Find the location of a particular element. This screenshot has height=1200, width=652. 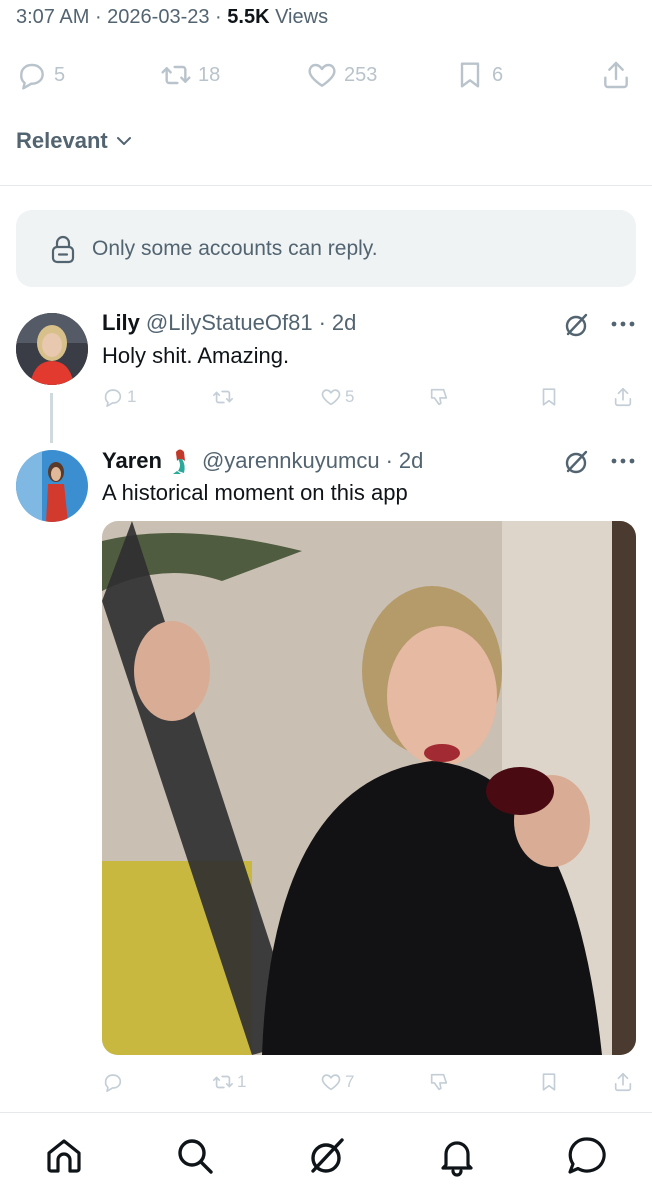

views-count: 5.5K is located at coordinates (248, 17).